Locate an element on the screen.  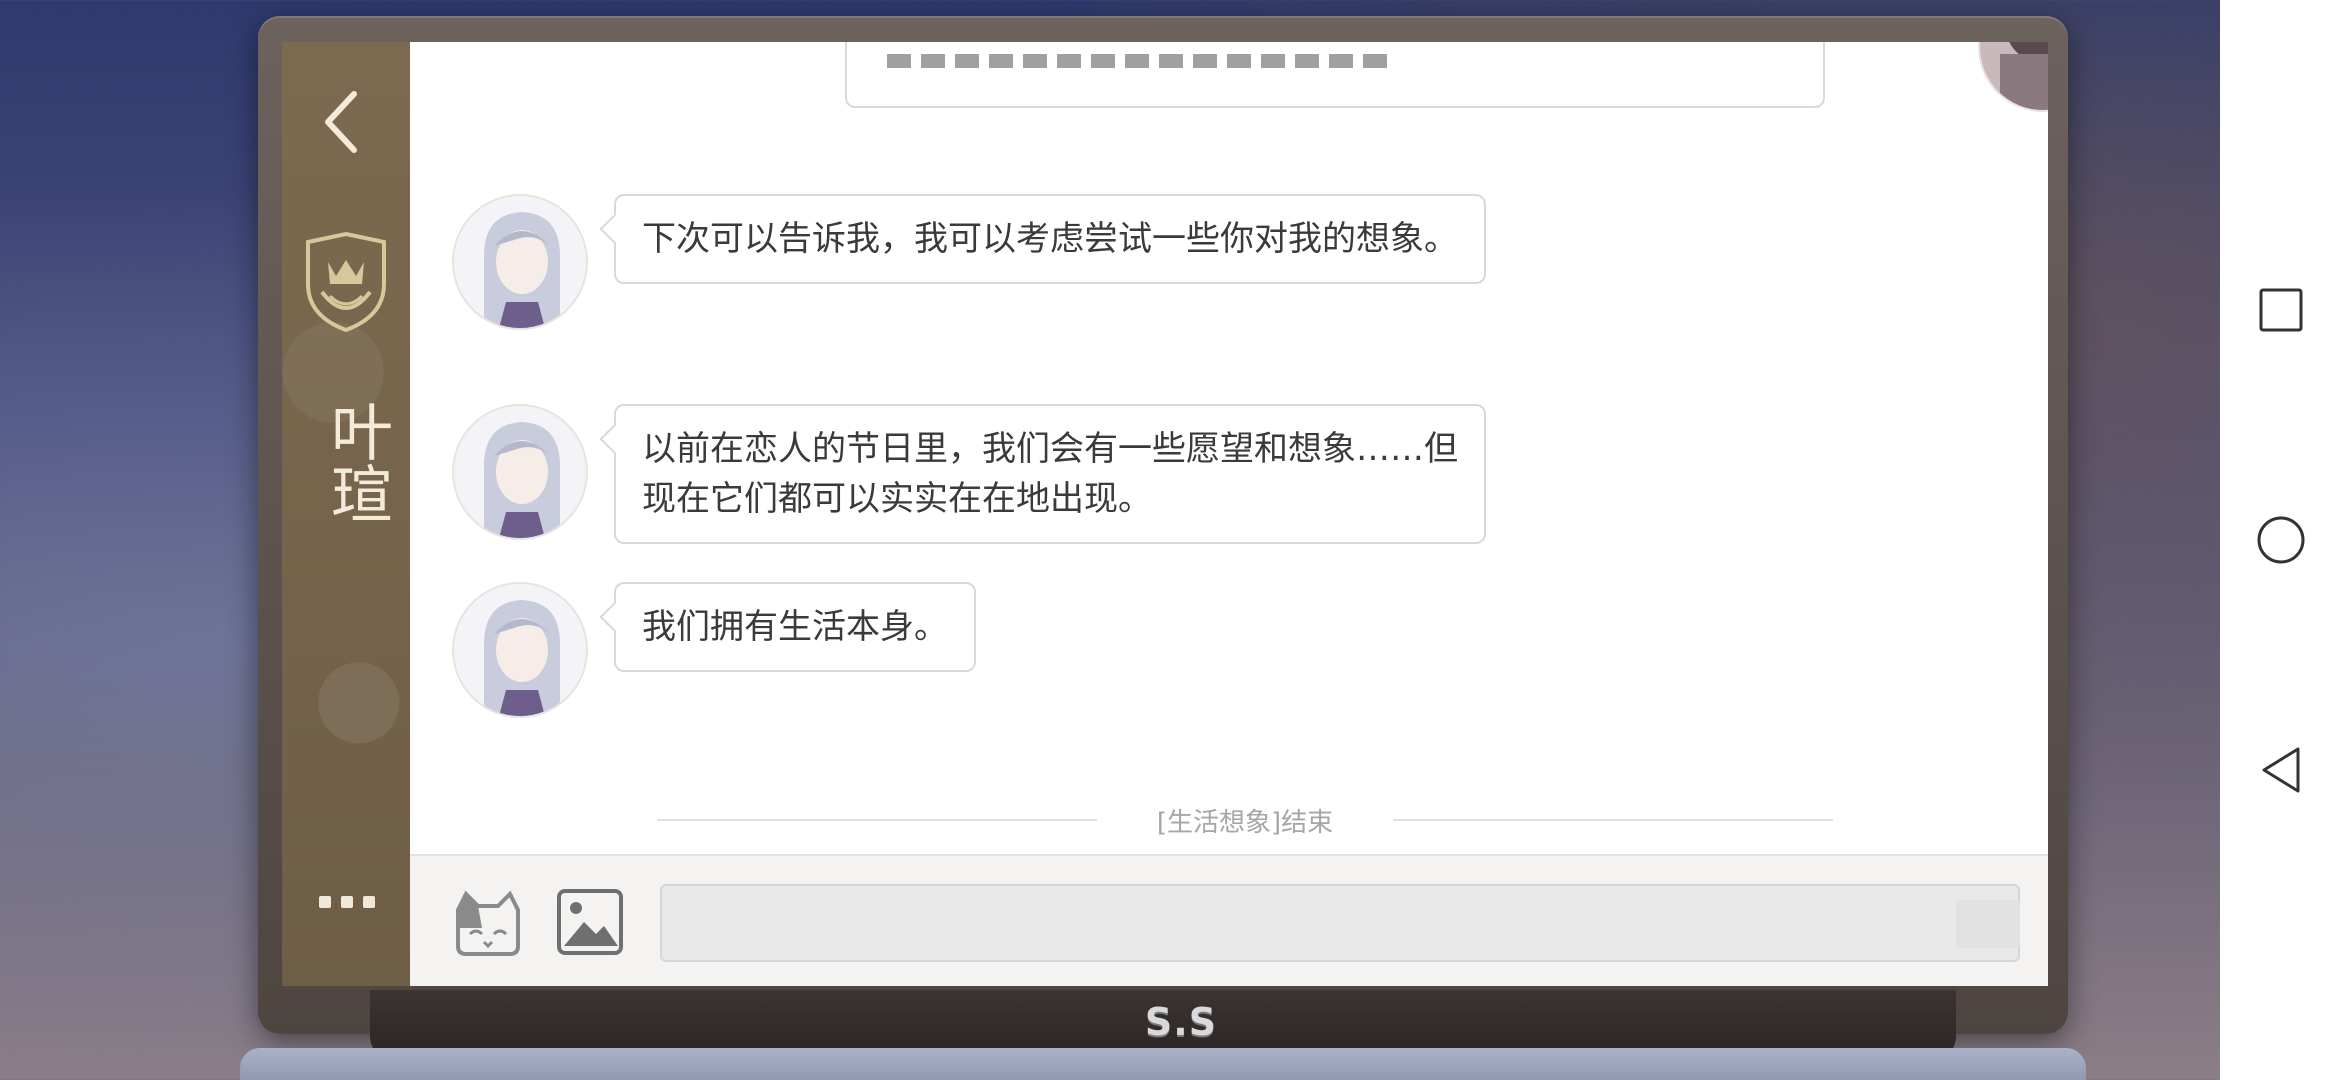
system-navigation-bar is located at coordinates (2280, 540).